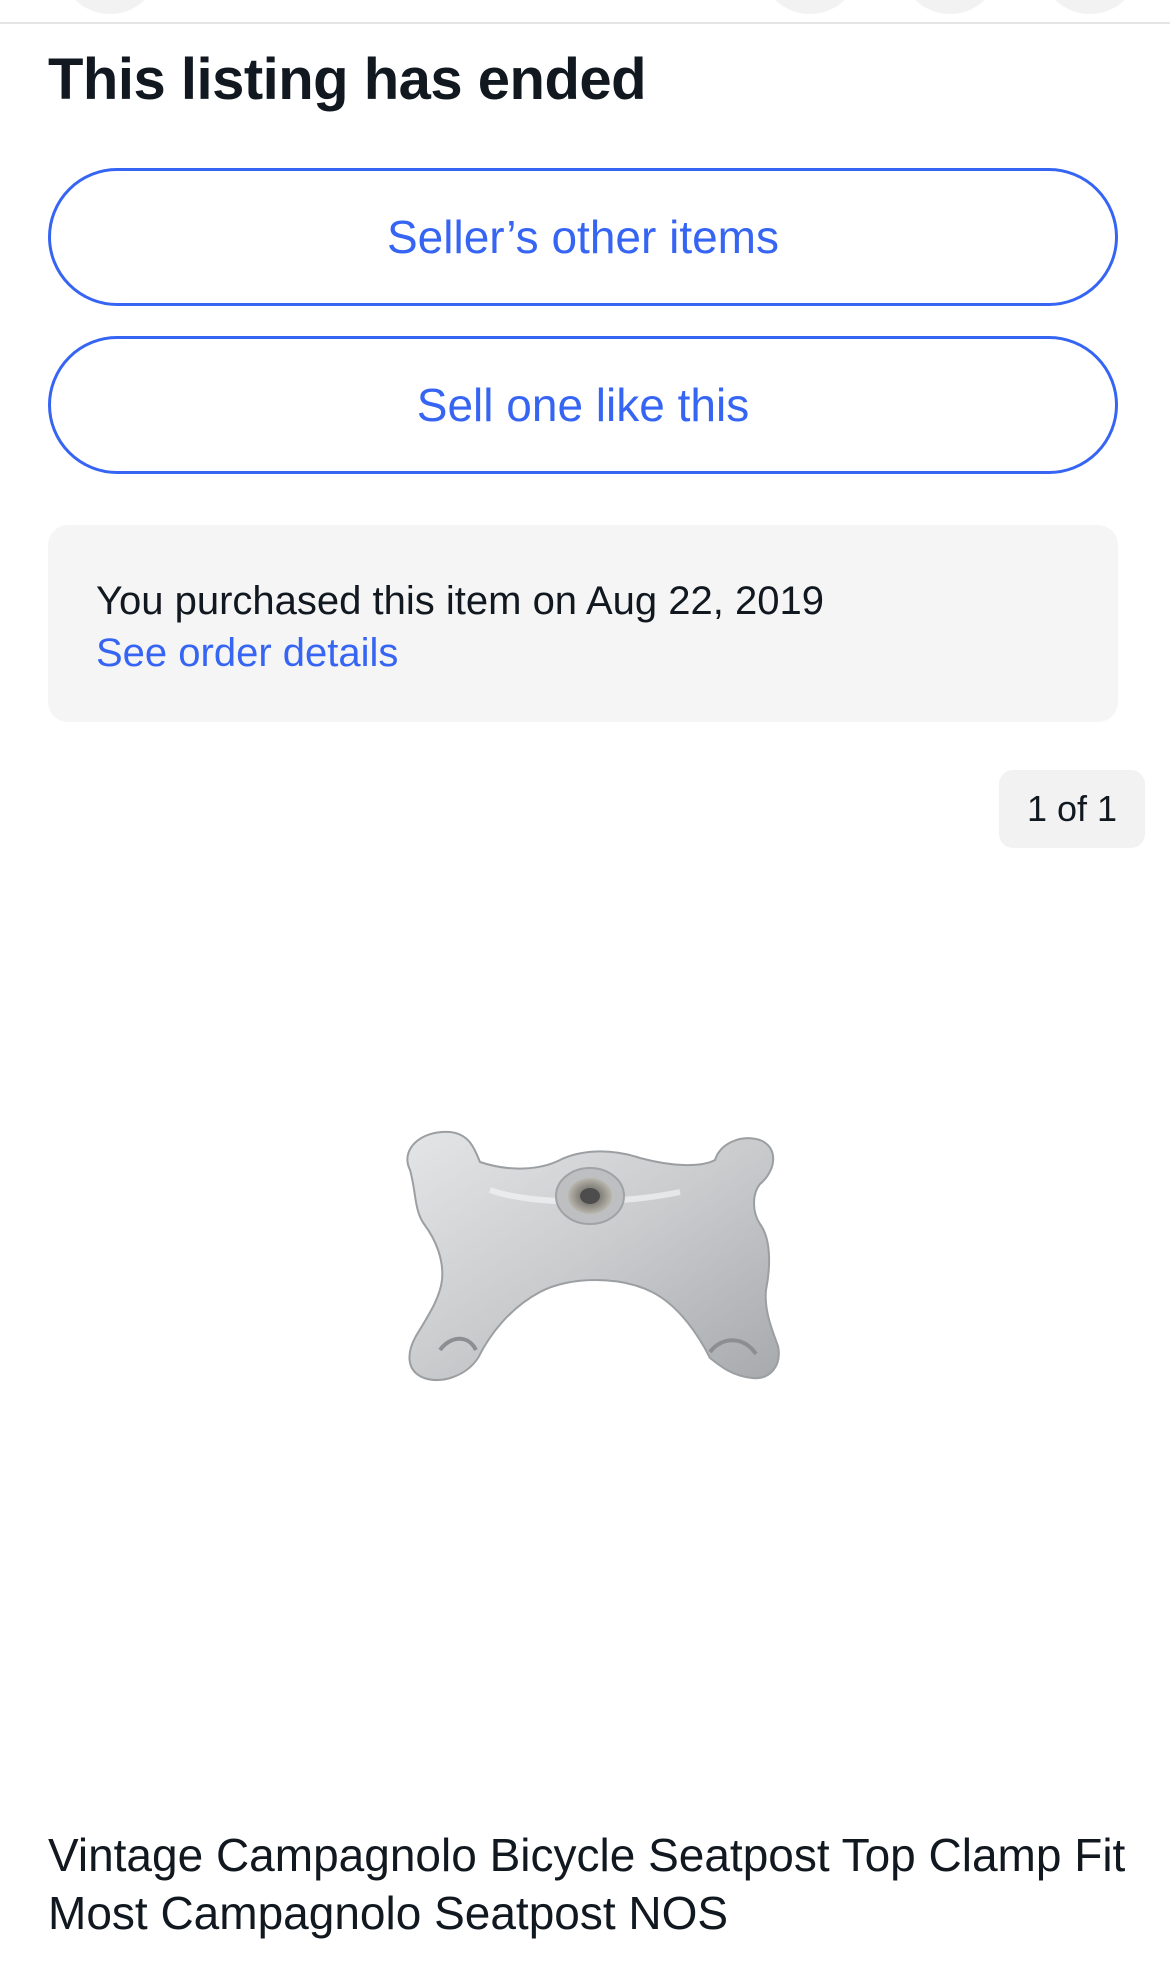 This screenshot has height=1974, width=1170. What do you see at coordinates (583, 405) in the screenshot?
I see `sell-one-like-this-button: Sell one like this` at bounding box center [583, 405].